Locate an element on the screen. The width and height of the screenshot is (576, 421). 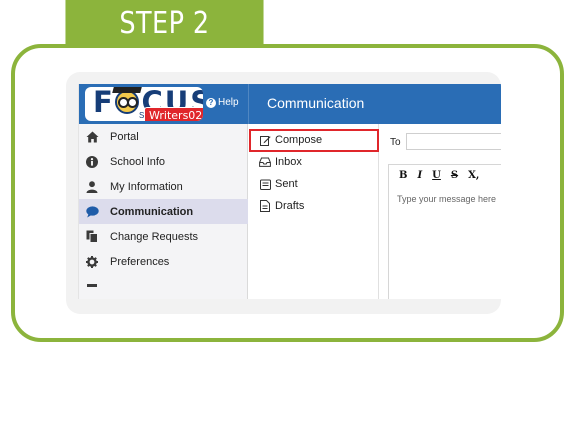
underline-button: U is located at coordinates (436, 175).